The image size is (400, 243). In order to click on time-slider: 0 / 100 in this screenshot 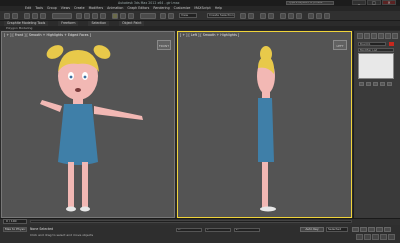, I will do `click(15, 221)`.